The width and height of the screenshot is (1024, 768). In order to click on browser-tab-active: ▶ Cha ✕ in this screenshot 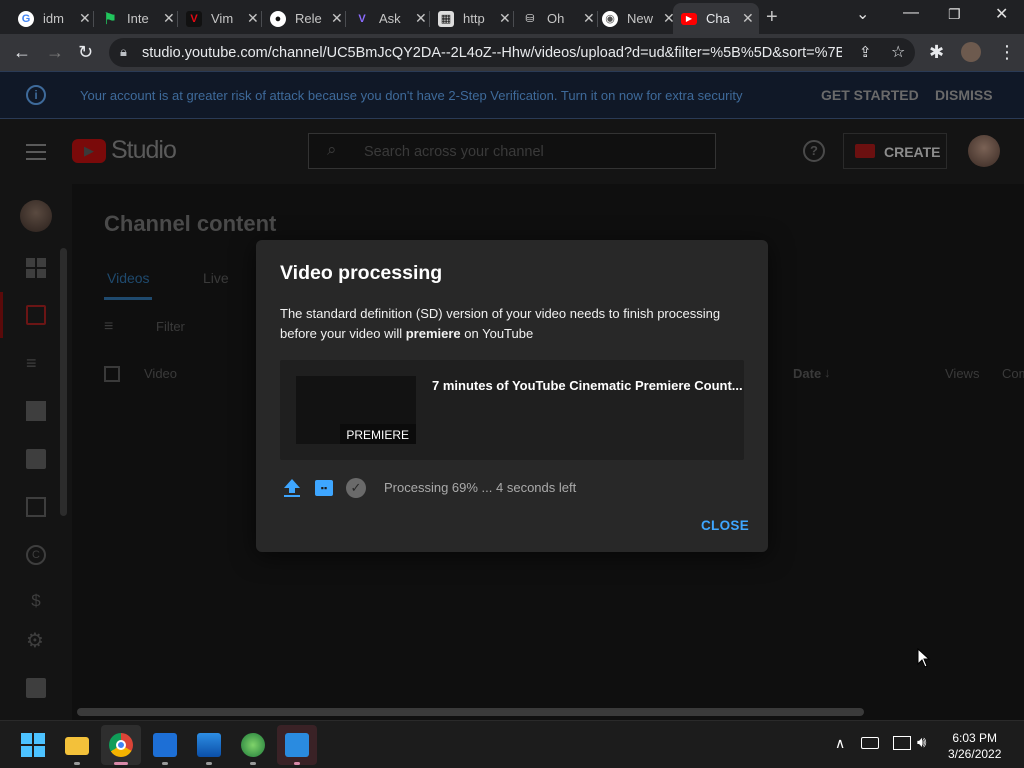, I will do `click(716, 18)`.